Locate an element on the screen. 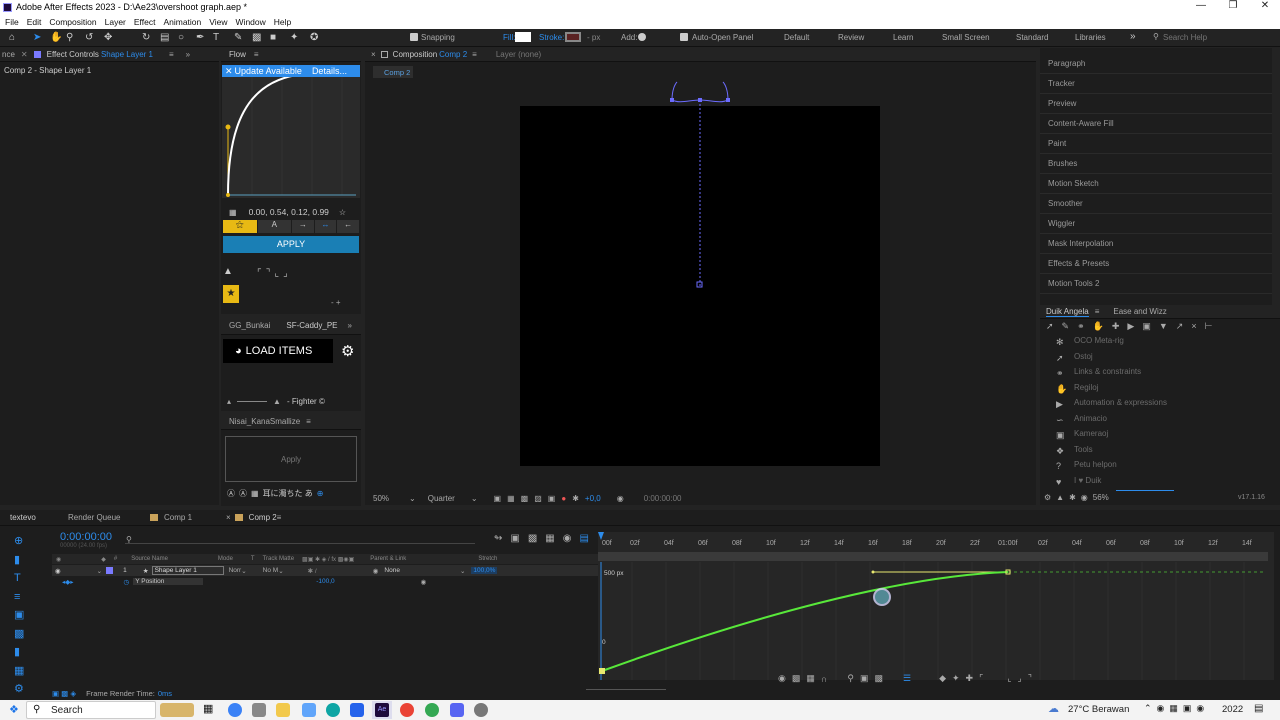  fill-swatch is located at coordinates (523, 37).